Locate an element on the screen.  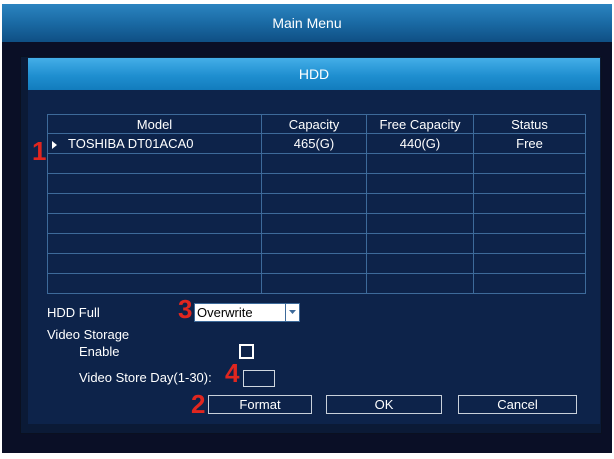
main-menu-title: Main Menu is located at coordinates (307, 23).